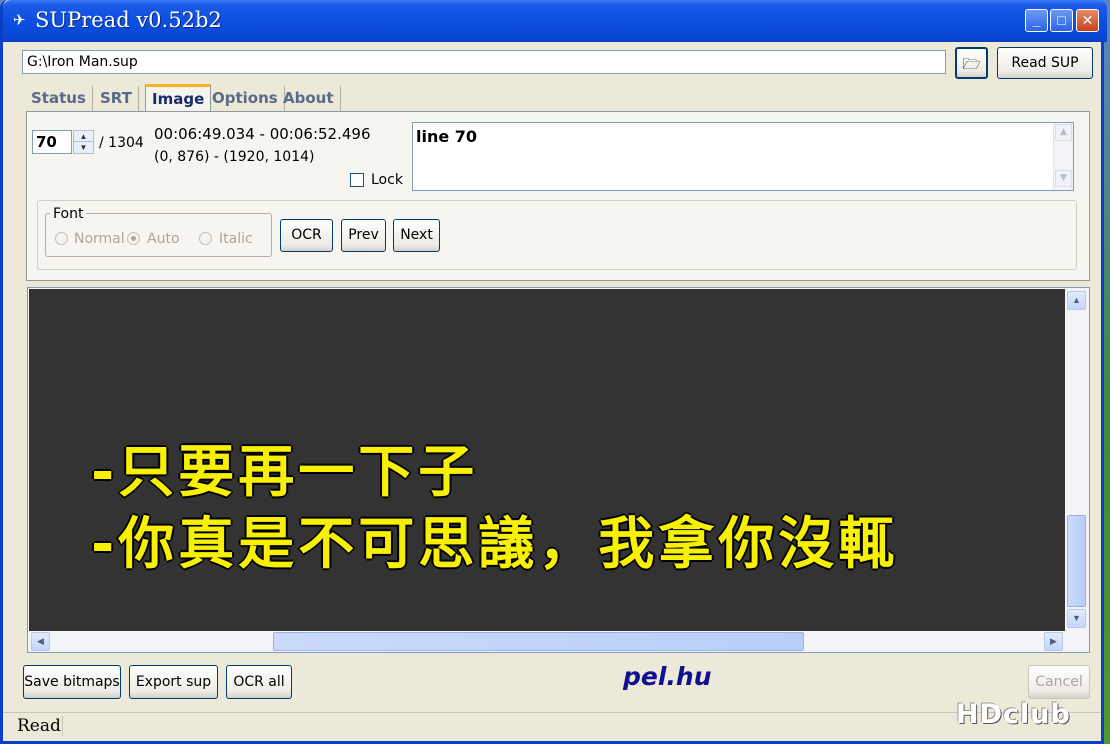 Image resolution: width=1110 pixels, height=744 pixels. Describe the element at coordinates (173, 682) in the screenshot. I see `export-sup-button: Export sup` at that location.